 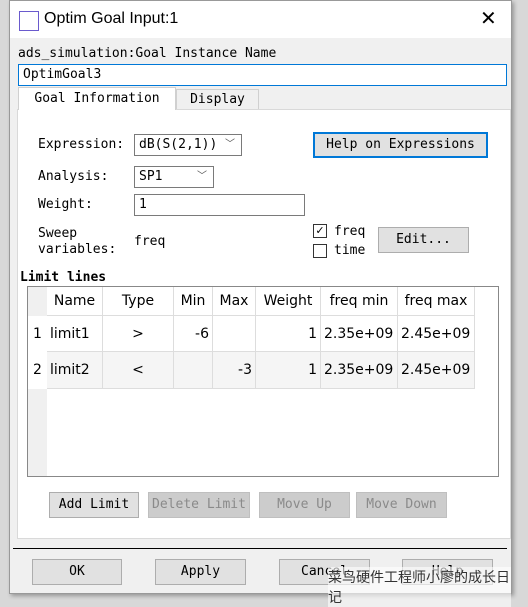 I want to click on column-header: freq min, so click(x=359, y=301).